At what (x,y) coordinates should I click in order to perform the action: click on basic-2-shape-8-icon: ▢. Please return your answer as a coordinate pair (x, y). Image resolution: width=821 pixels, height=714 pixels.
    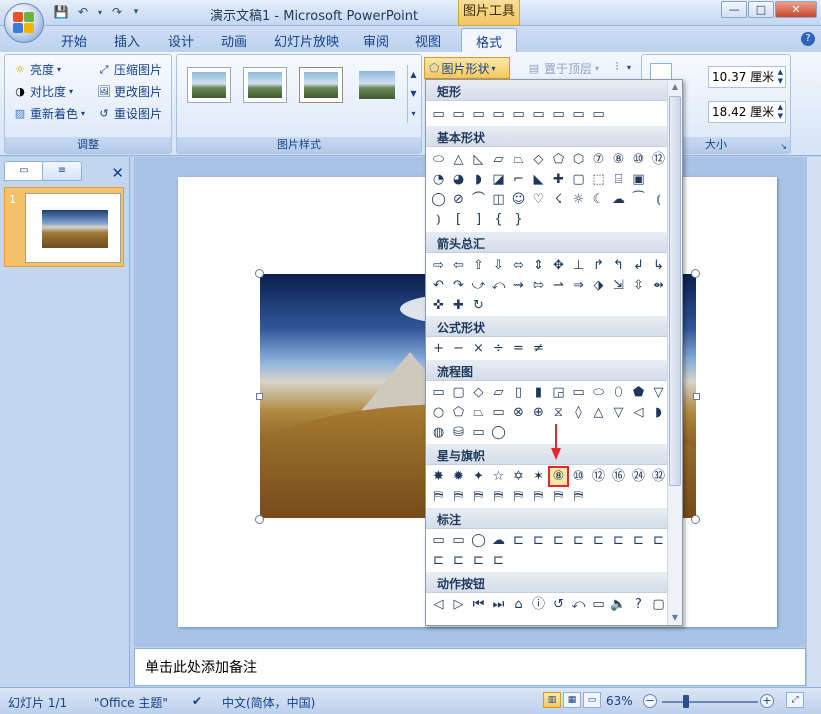
    Looking at the image, I should click on (578, 179).